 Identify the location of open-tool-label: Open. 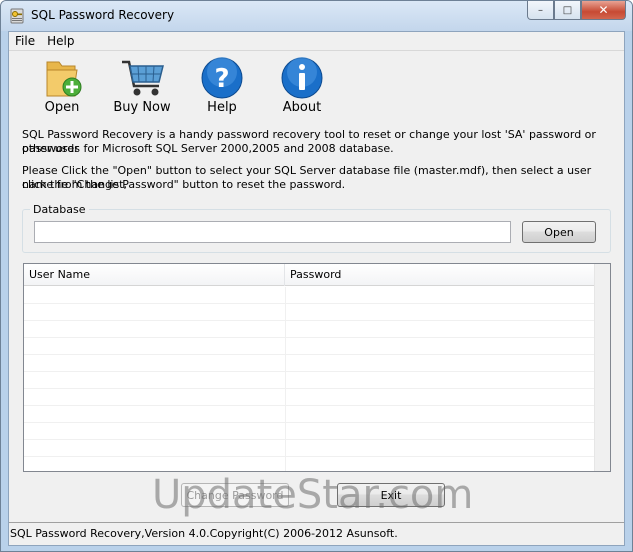
(62, 107).